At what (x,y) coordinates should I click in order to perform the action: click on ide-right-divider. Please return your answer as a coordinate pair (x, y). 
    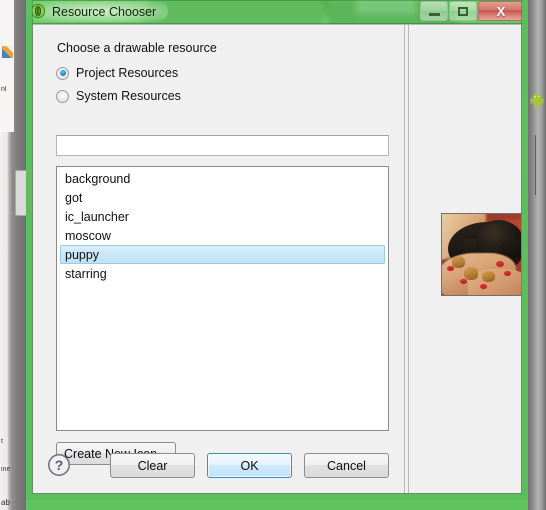
    Looking at the image, I should click on (535, 165).